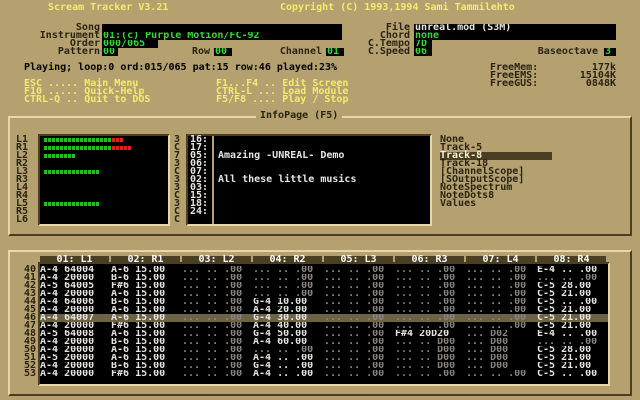  I want to click on pattern-cell: G-4 10.00, so click(288, 302).